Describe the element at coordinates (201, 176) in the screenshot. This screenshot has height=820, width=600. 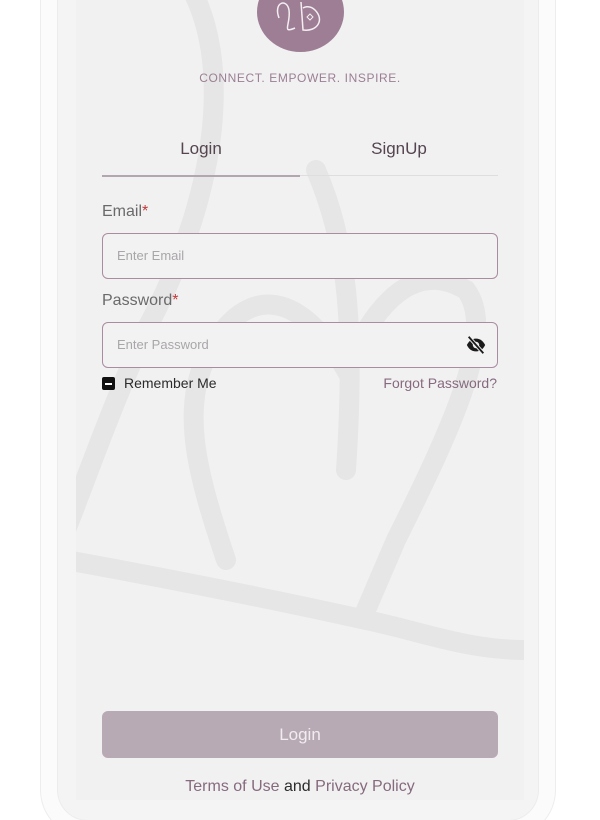
I see `tab-active-indicator` at that location.